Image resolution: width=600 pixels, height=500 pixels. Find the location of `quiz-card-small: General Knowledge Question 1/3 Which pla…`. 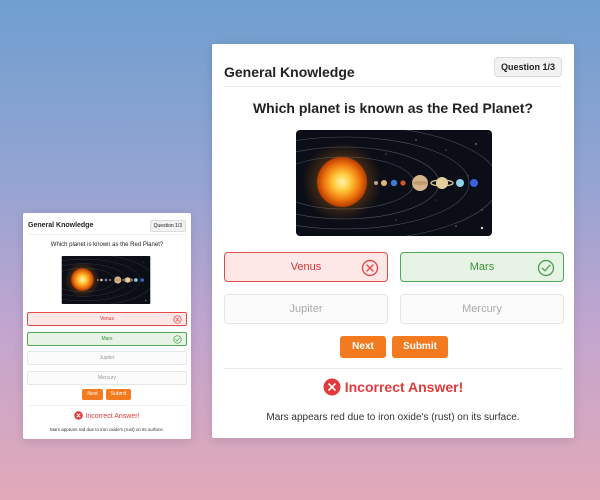

quiz-card-small: General Knowledge Question 1/3 Which pla… is located at coordinates (107, 326).